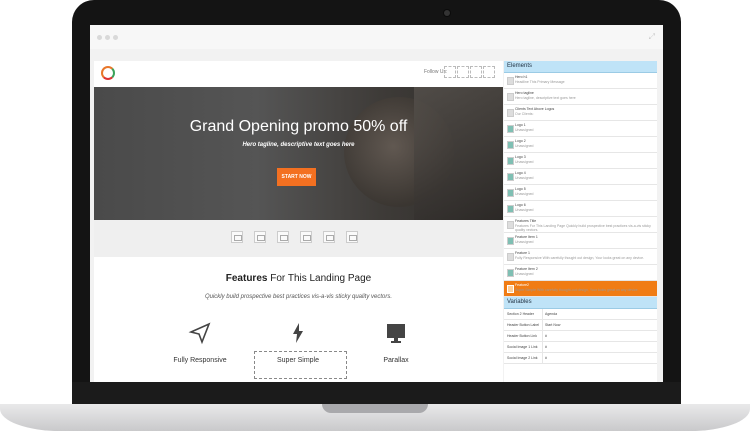 The width and height of the screenshot is (750, 431). I want to click on feature-label: Fully Responsive, so click(200, 360).